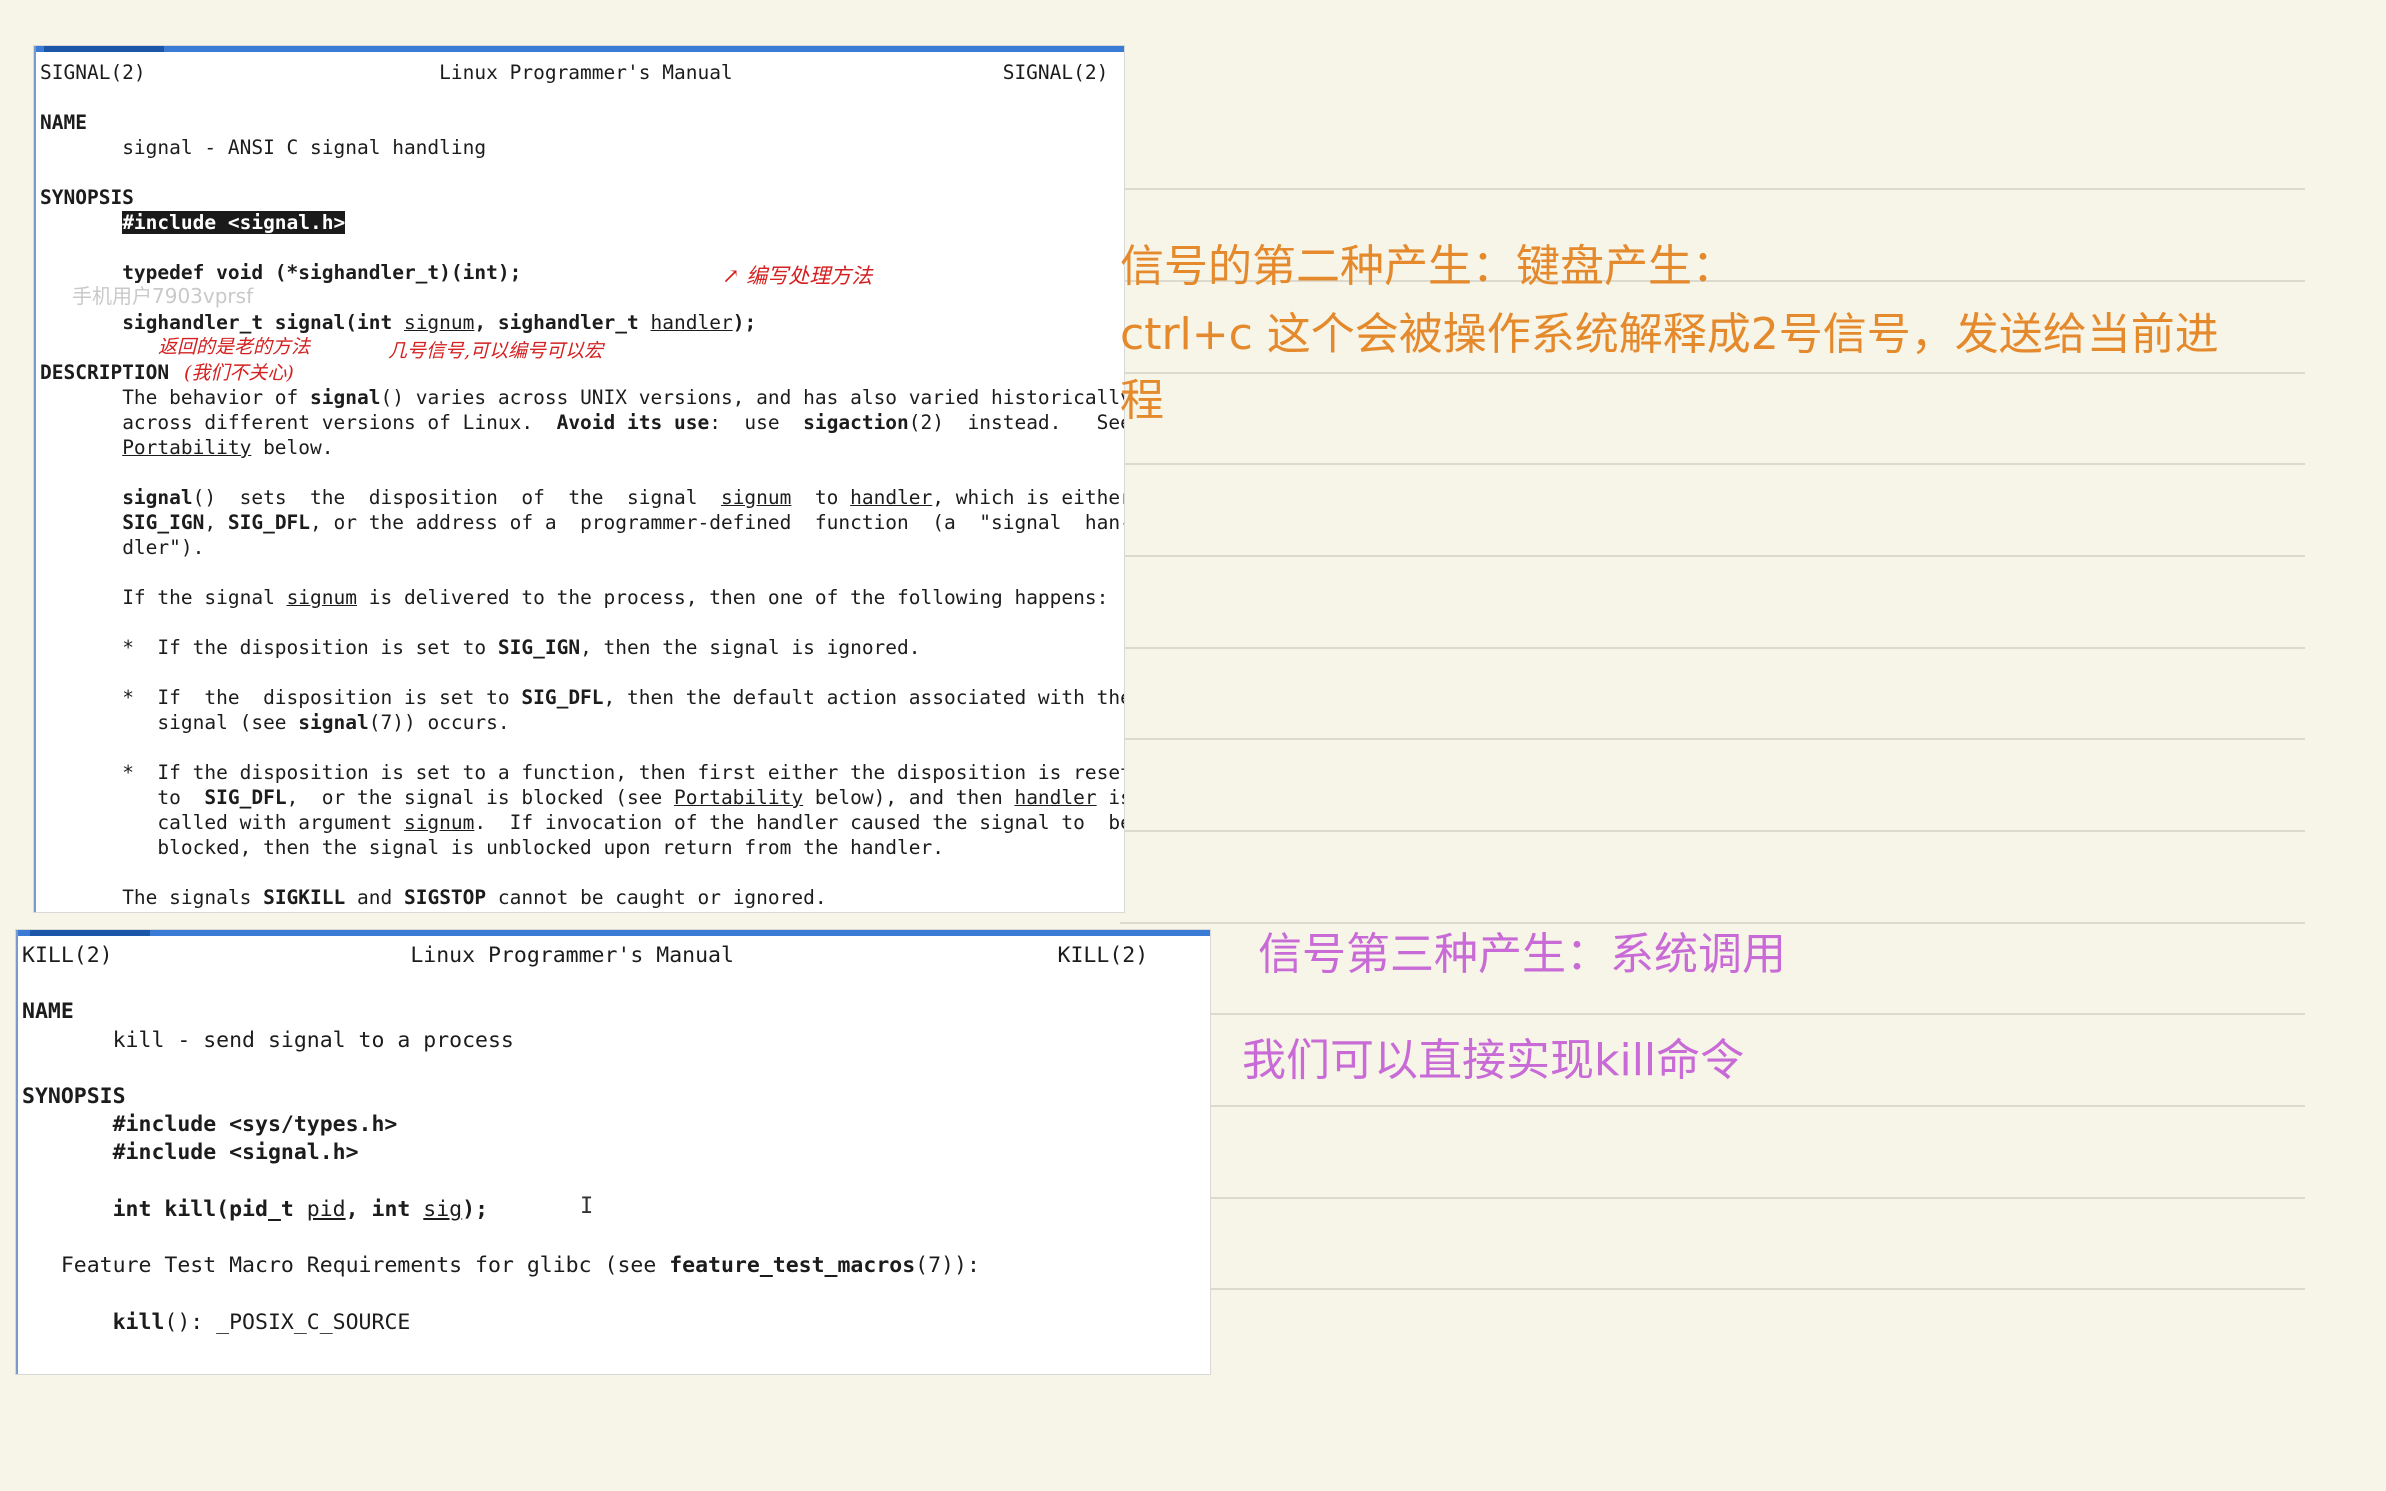 The height and width of the screenshot is (1491, 2386). I want to click on handwritten-return-note-2: (我们不关心), so click(239, 373).